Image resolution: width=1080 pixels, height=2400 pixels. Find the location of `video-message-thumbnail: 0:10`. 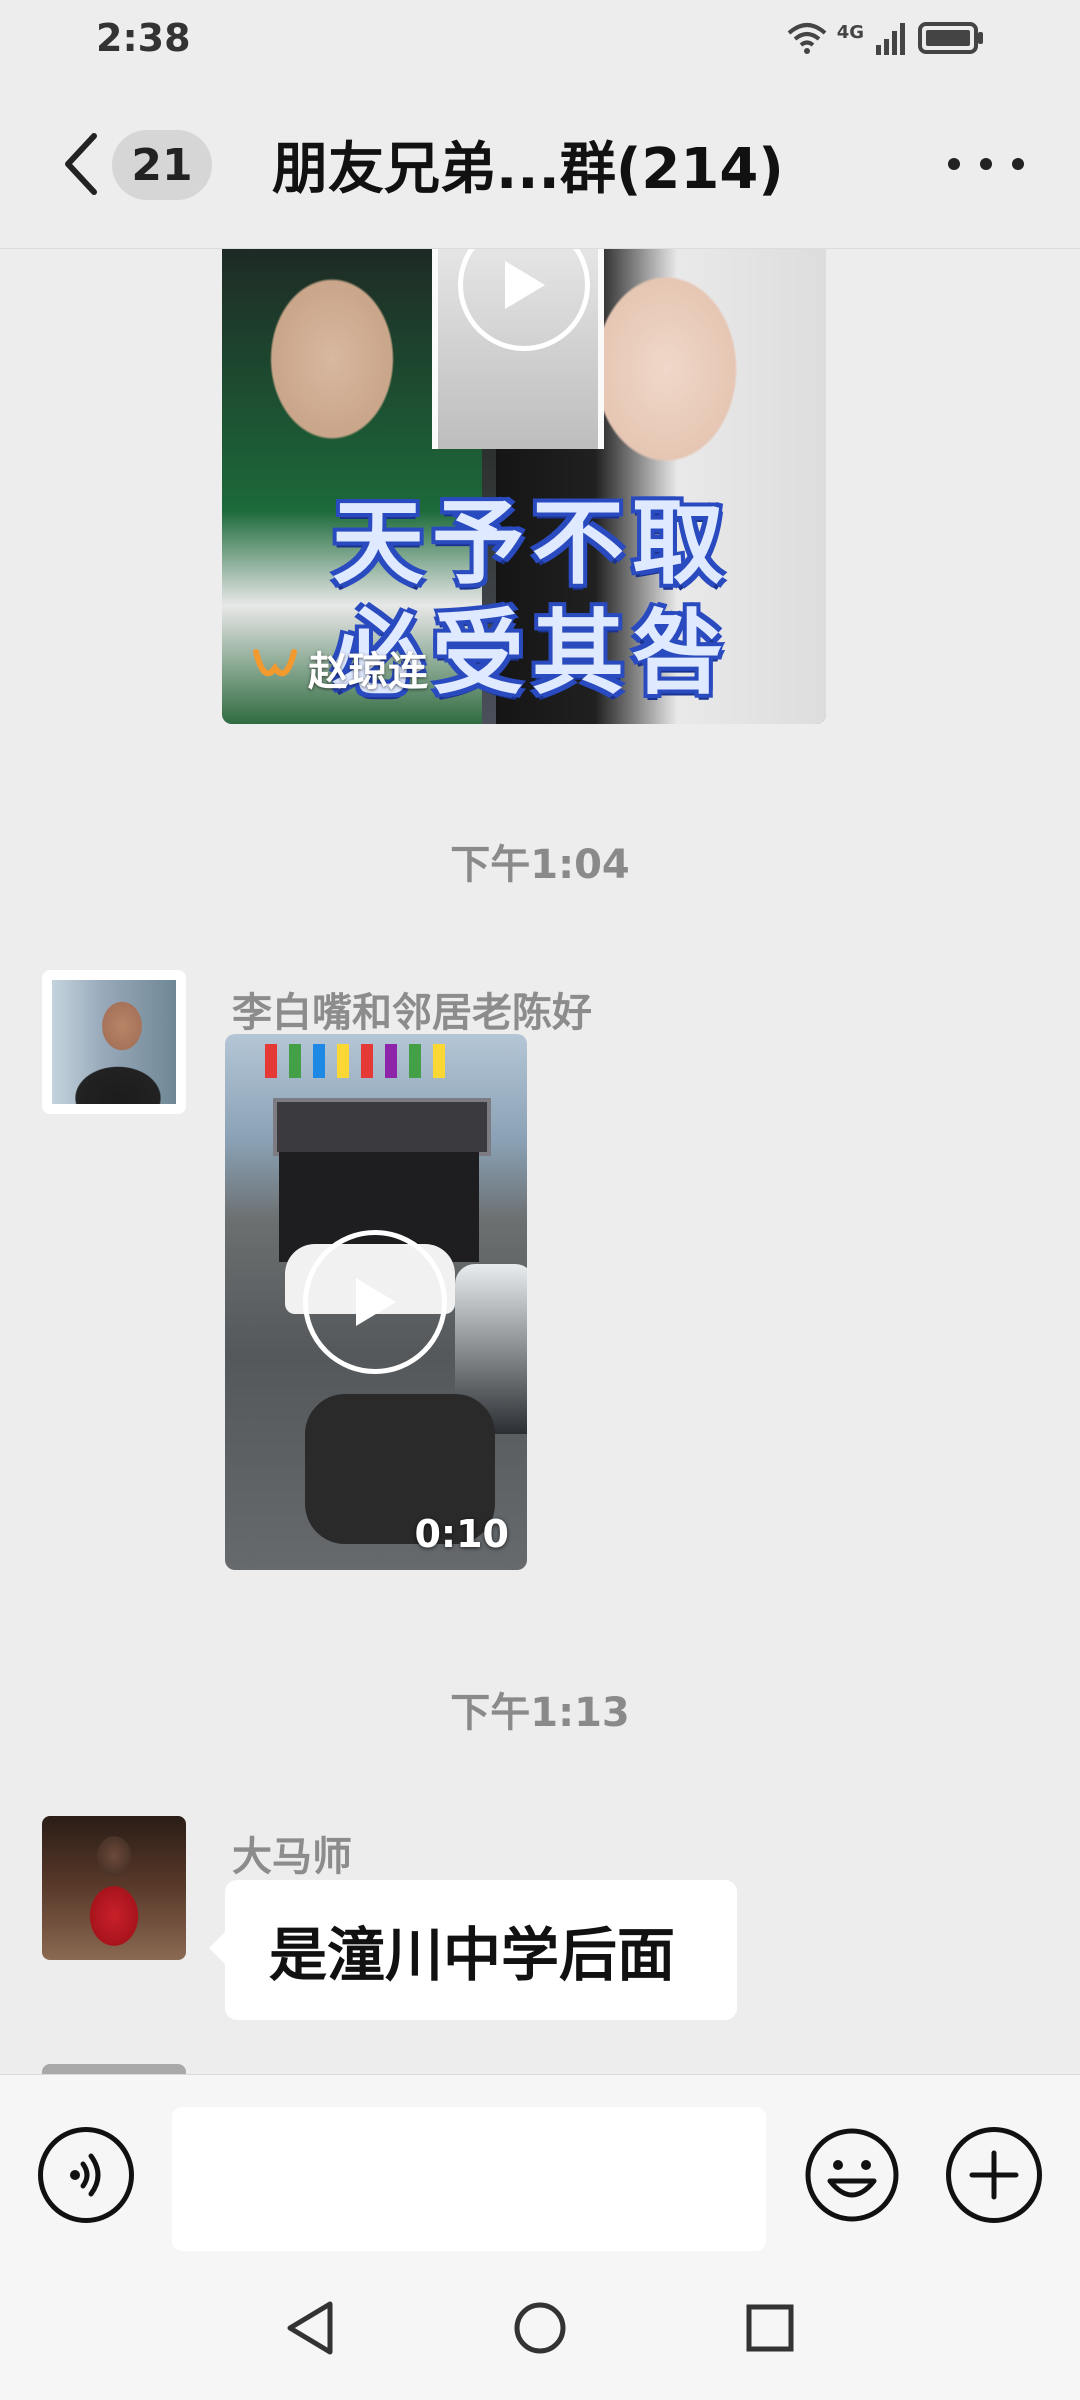

video-message-thumbnail: 0:10 is located at coordinates (376, 1302).